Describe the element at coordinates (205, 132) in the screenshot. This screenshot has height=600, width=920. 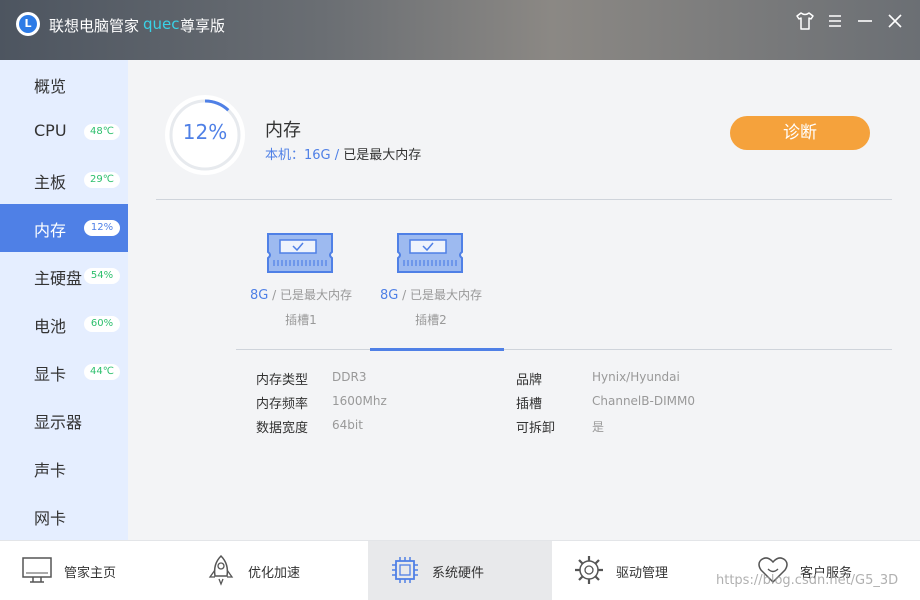
I see `usage-percent: 12%` at that location.